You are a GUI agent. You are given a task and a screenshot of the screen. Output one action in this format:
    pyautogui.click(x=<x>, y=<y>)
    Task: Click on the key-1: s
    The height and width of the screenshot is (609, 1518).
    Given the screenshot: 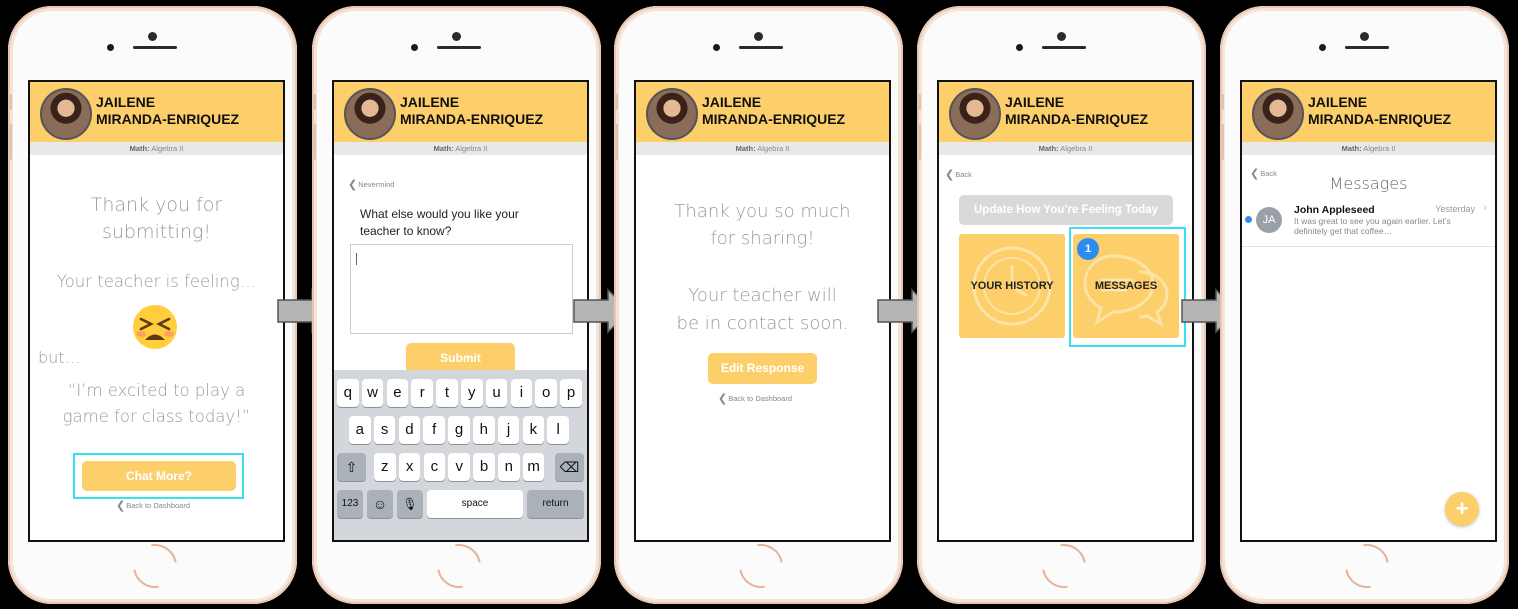 What is the action you would take?
    pyautogui.click(x=384, y=430)
    